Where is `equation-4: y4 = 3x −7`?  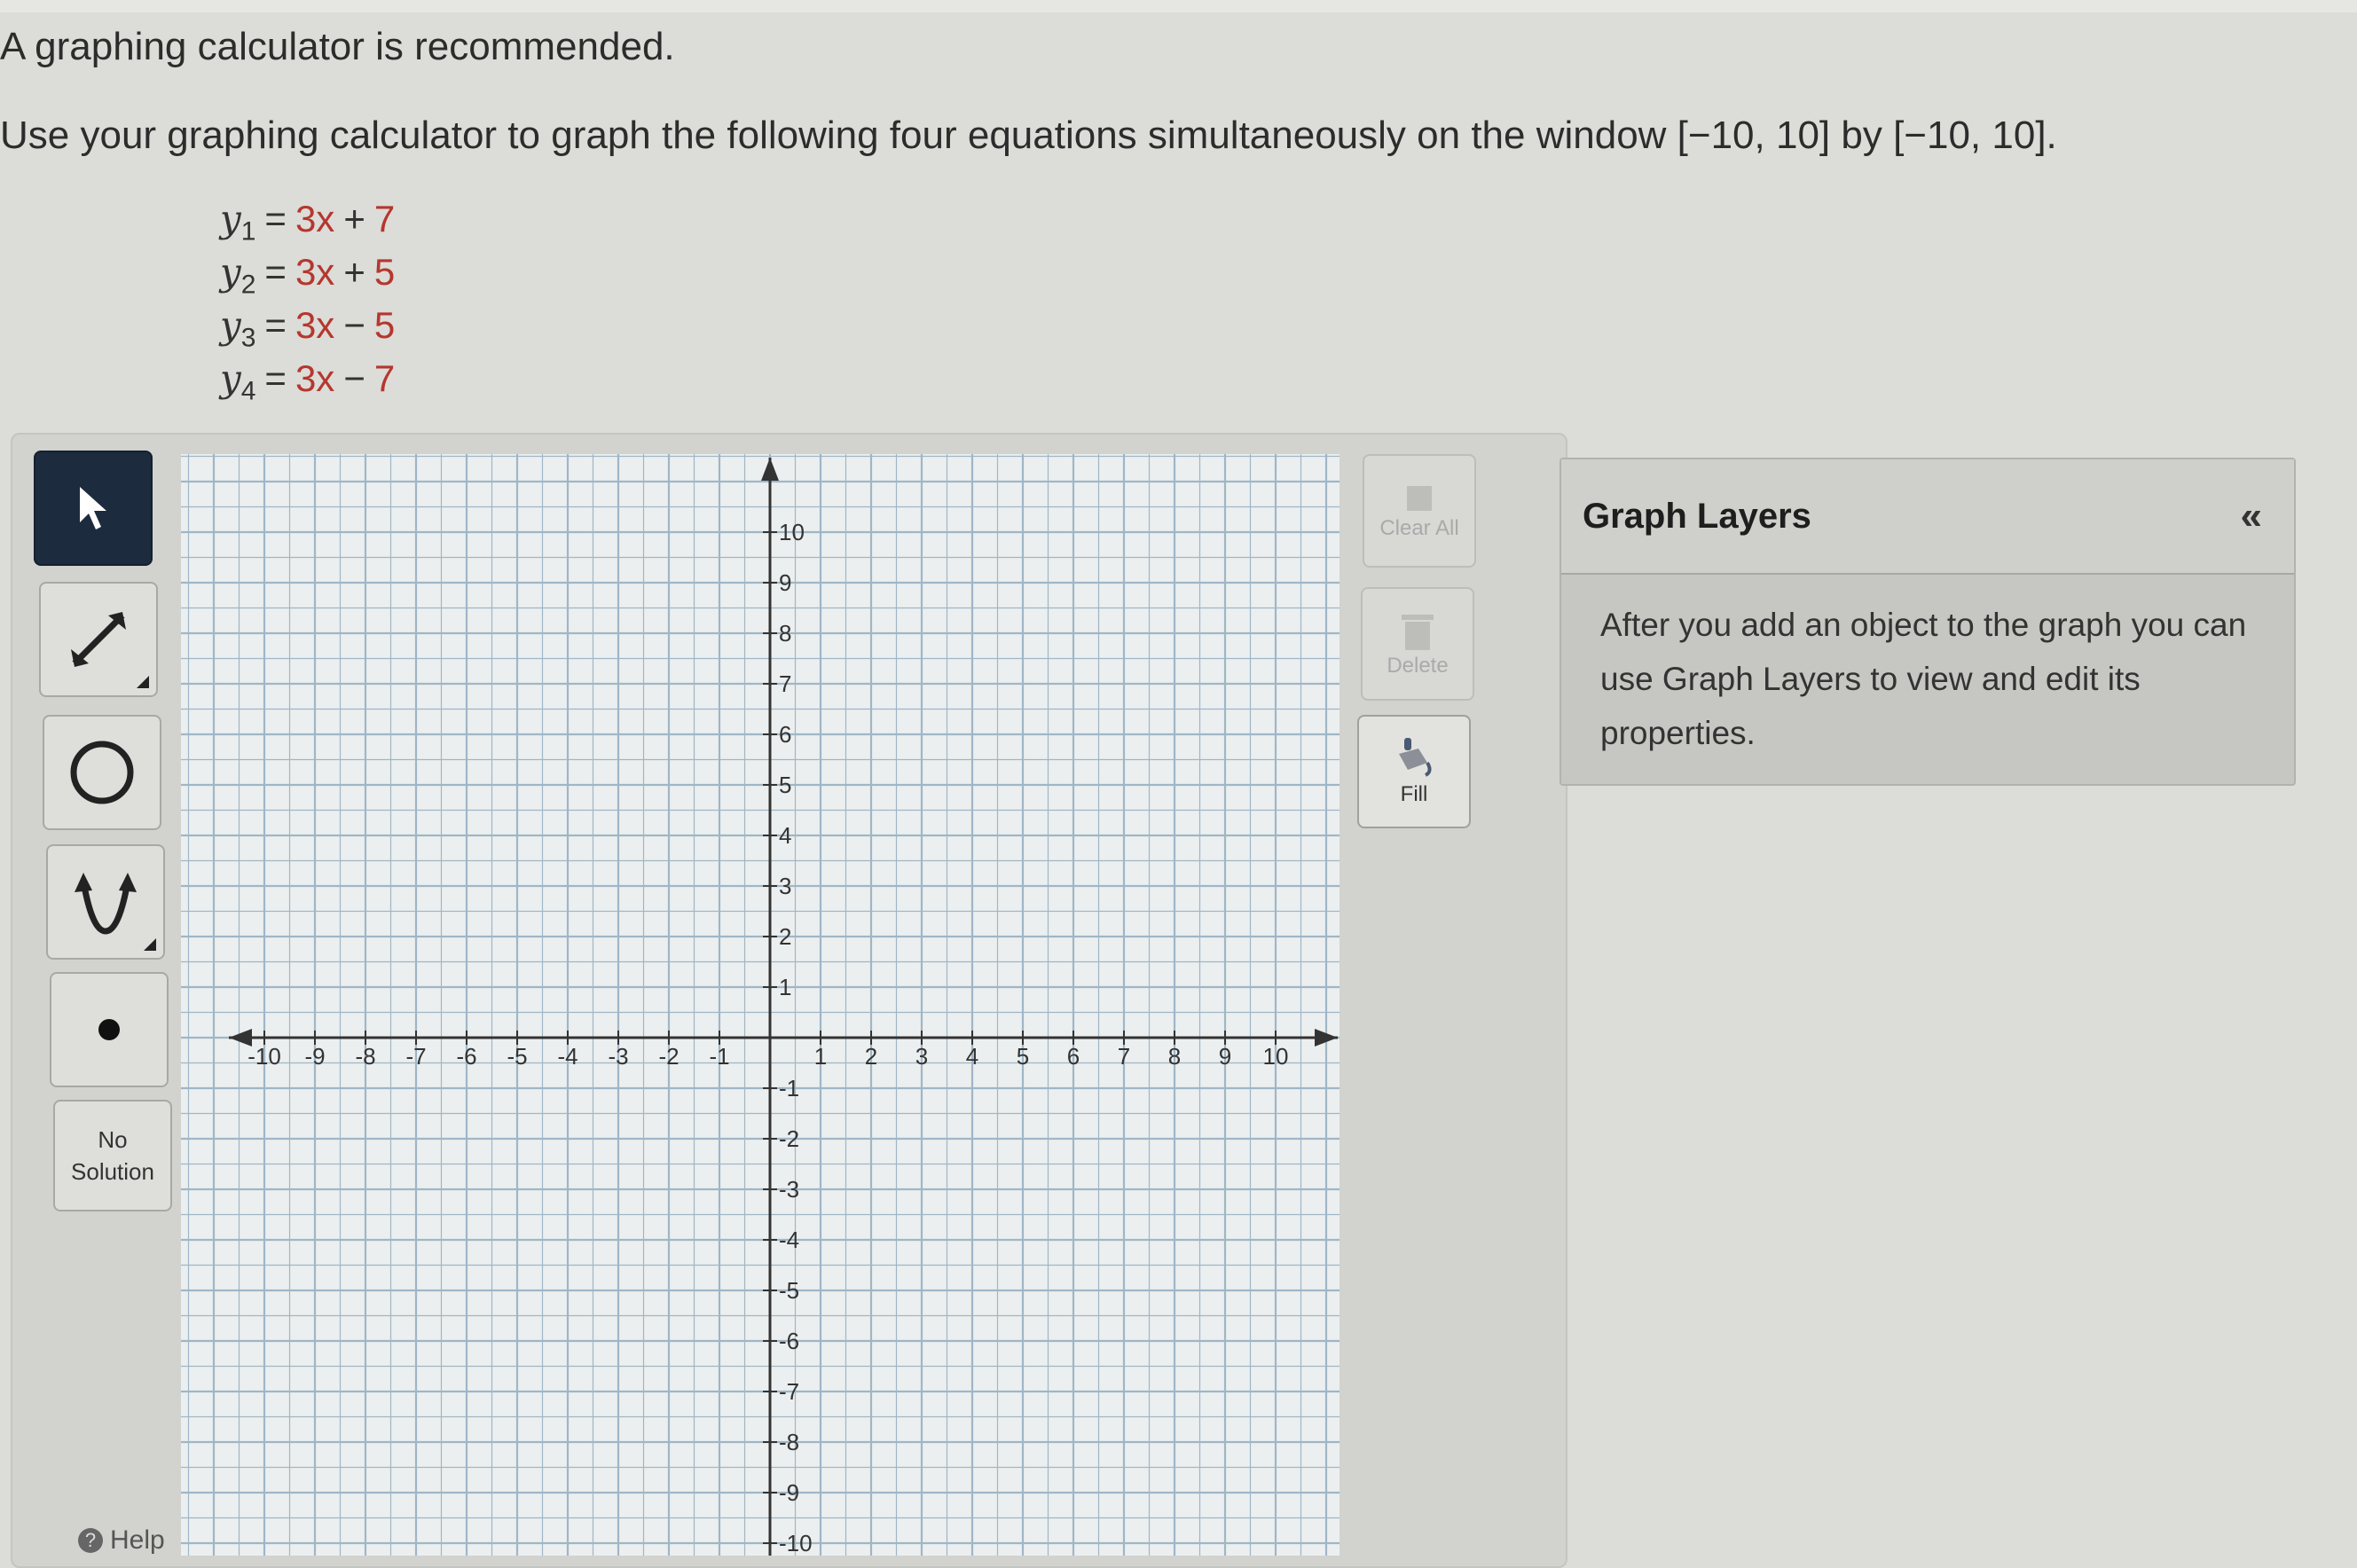
equation-4: y4 = 3x −7 is located at coordinates (307, 383).